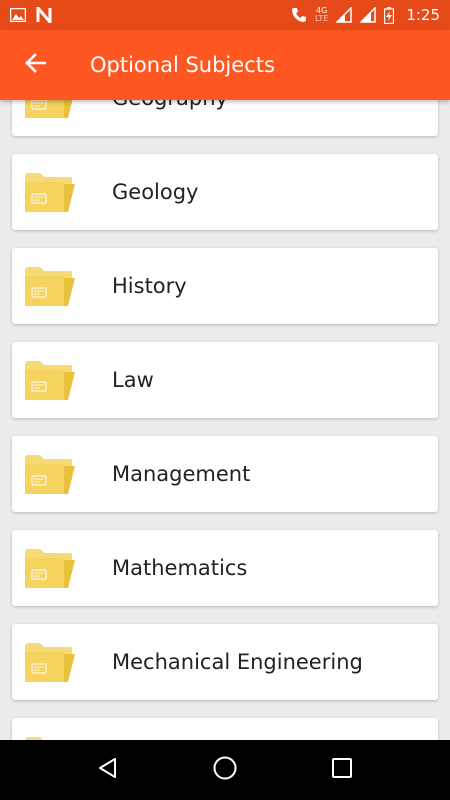 Image resolution: width=450 pixels, height=800 pixels. I want to click on nav-recents-button, so click(342, 770).